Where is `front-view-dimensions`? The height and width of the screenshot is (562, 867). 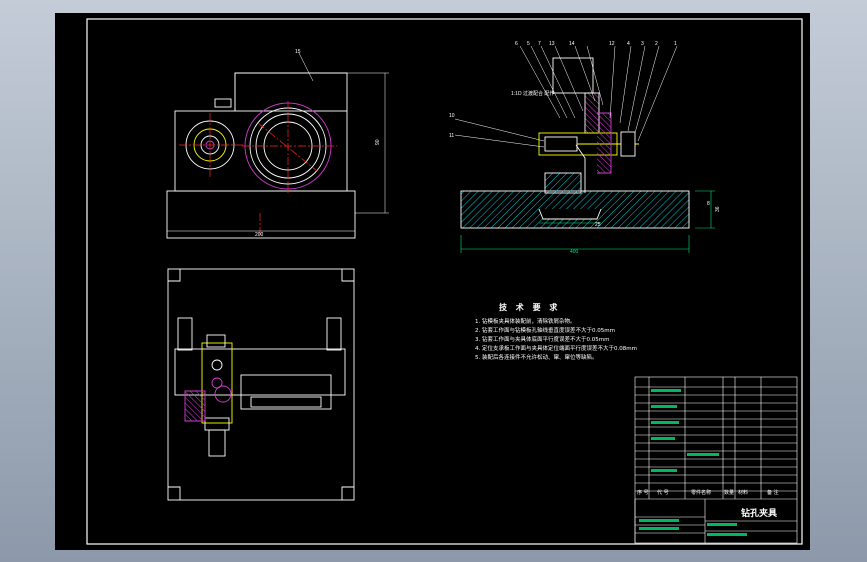 front-view-dimensions is located at coordinates (278, 142).